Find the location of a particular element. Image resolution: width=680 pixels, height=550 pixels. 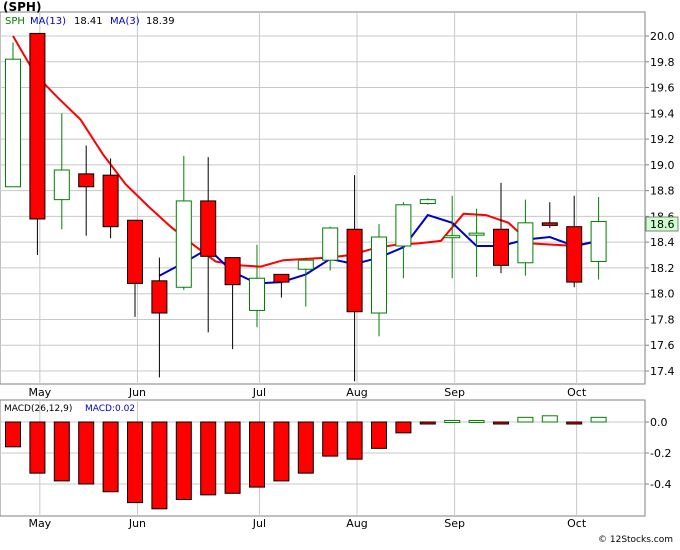

price-tick-label: 20.0 is located at coordinates (662, 36).